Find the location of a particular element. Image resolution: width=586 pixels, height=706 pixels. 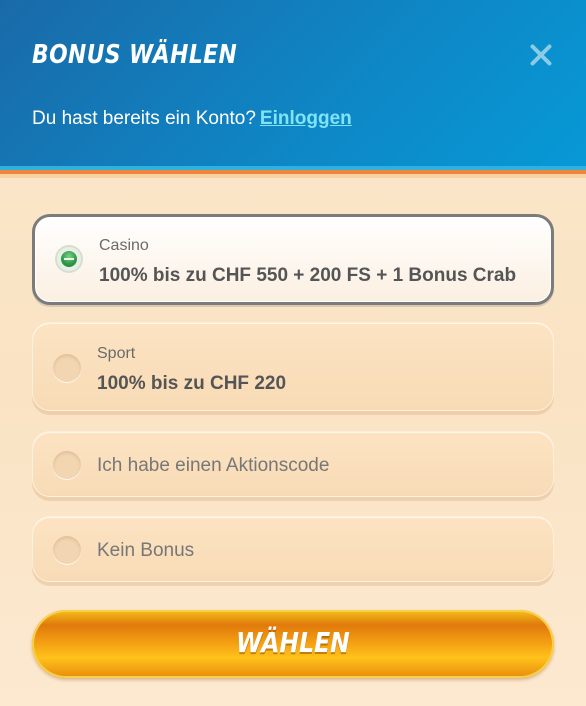

choose-button-label: WÄHLEN is located at coordinates (293, 642).